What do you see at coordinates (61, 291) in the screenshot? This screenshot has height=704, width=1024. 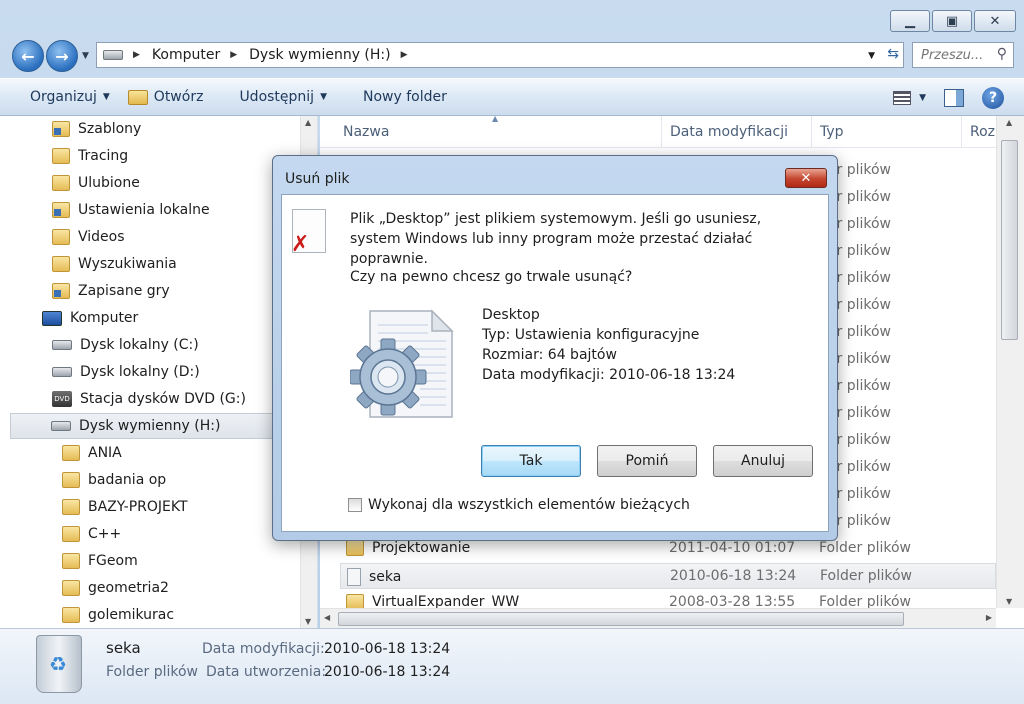 I see `special-folder-icon` at bounding box center [61, 291].